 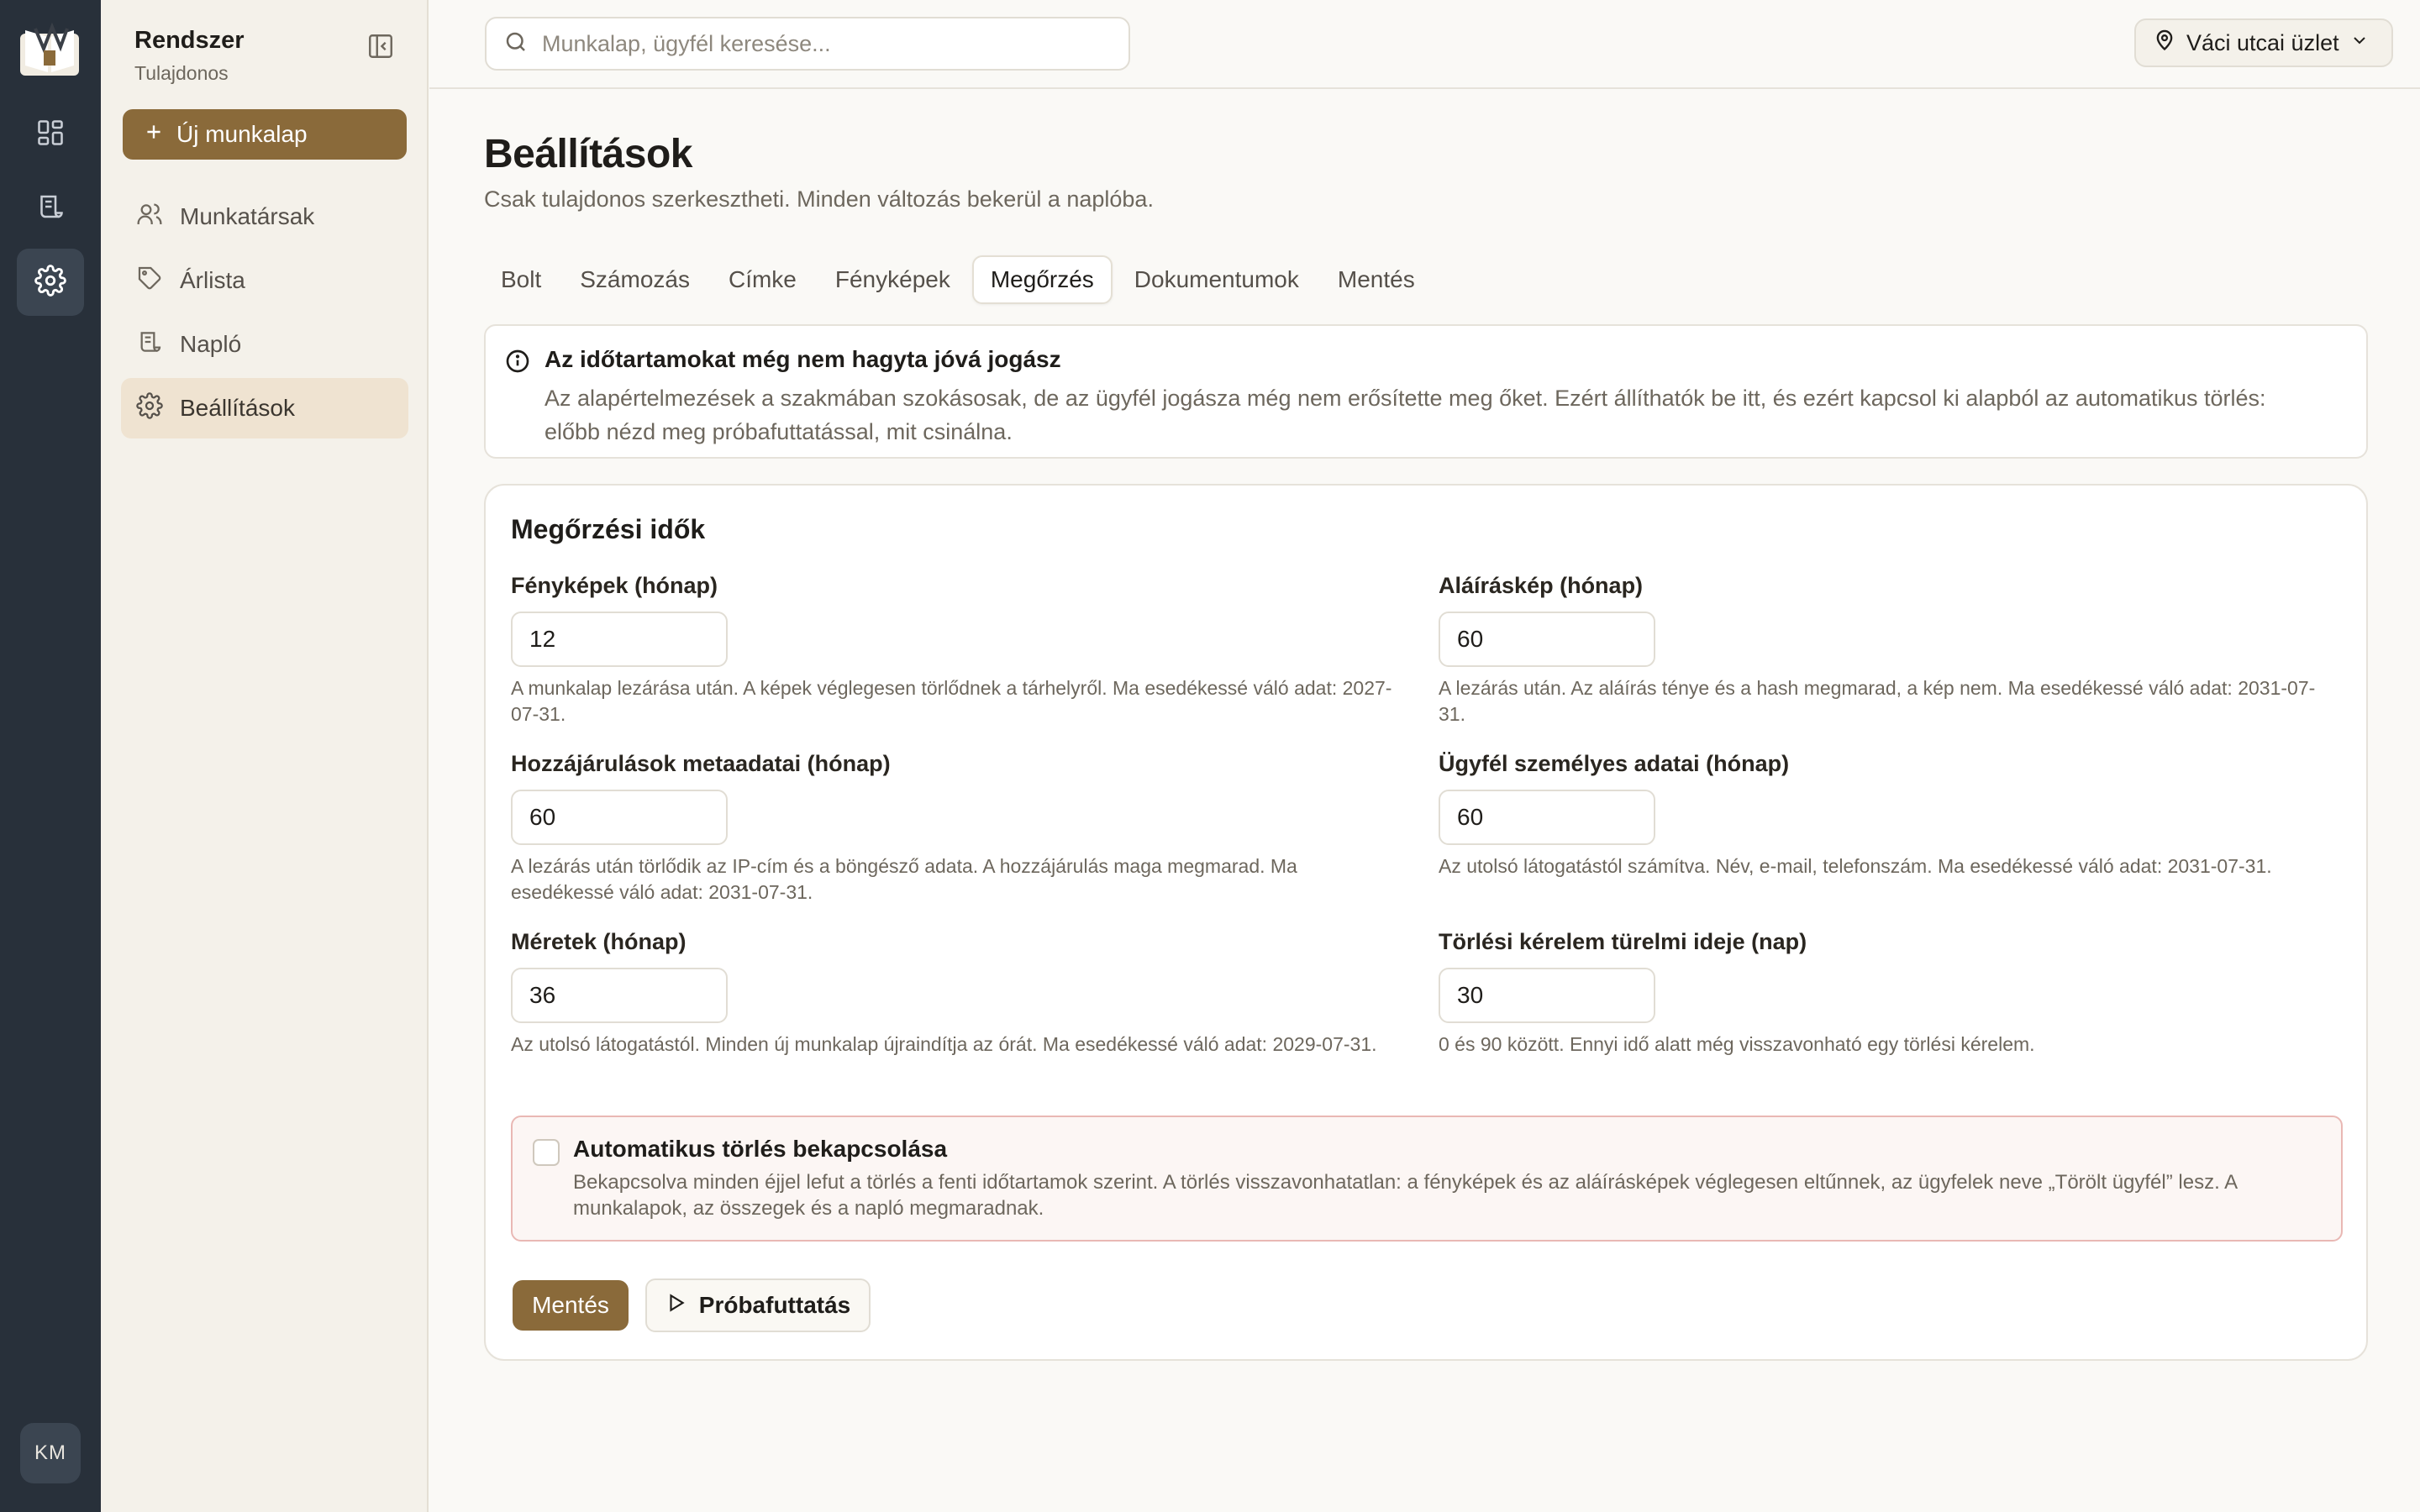 What do you see at coordinates (181, 73) in the screenshot?
I see `sidebar-subtitle: Tulajdonos` at bounding box center [181, 73].